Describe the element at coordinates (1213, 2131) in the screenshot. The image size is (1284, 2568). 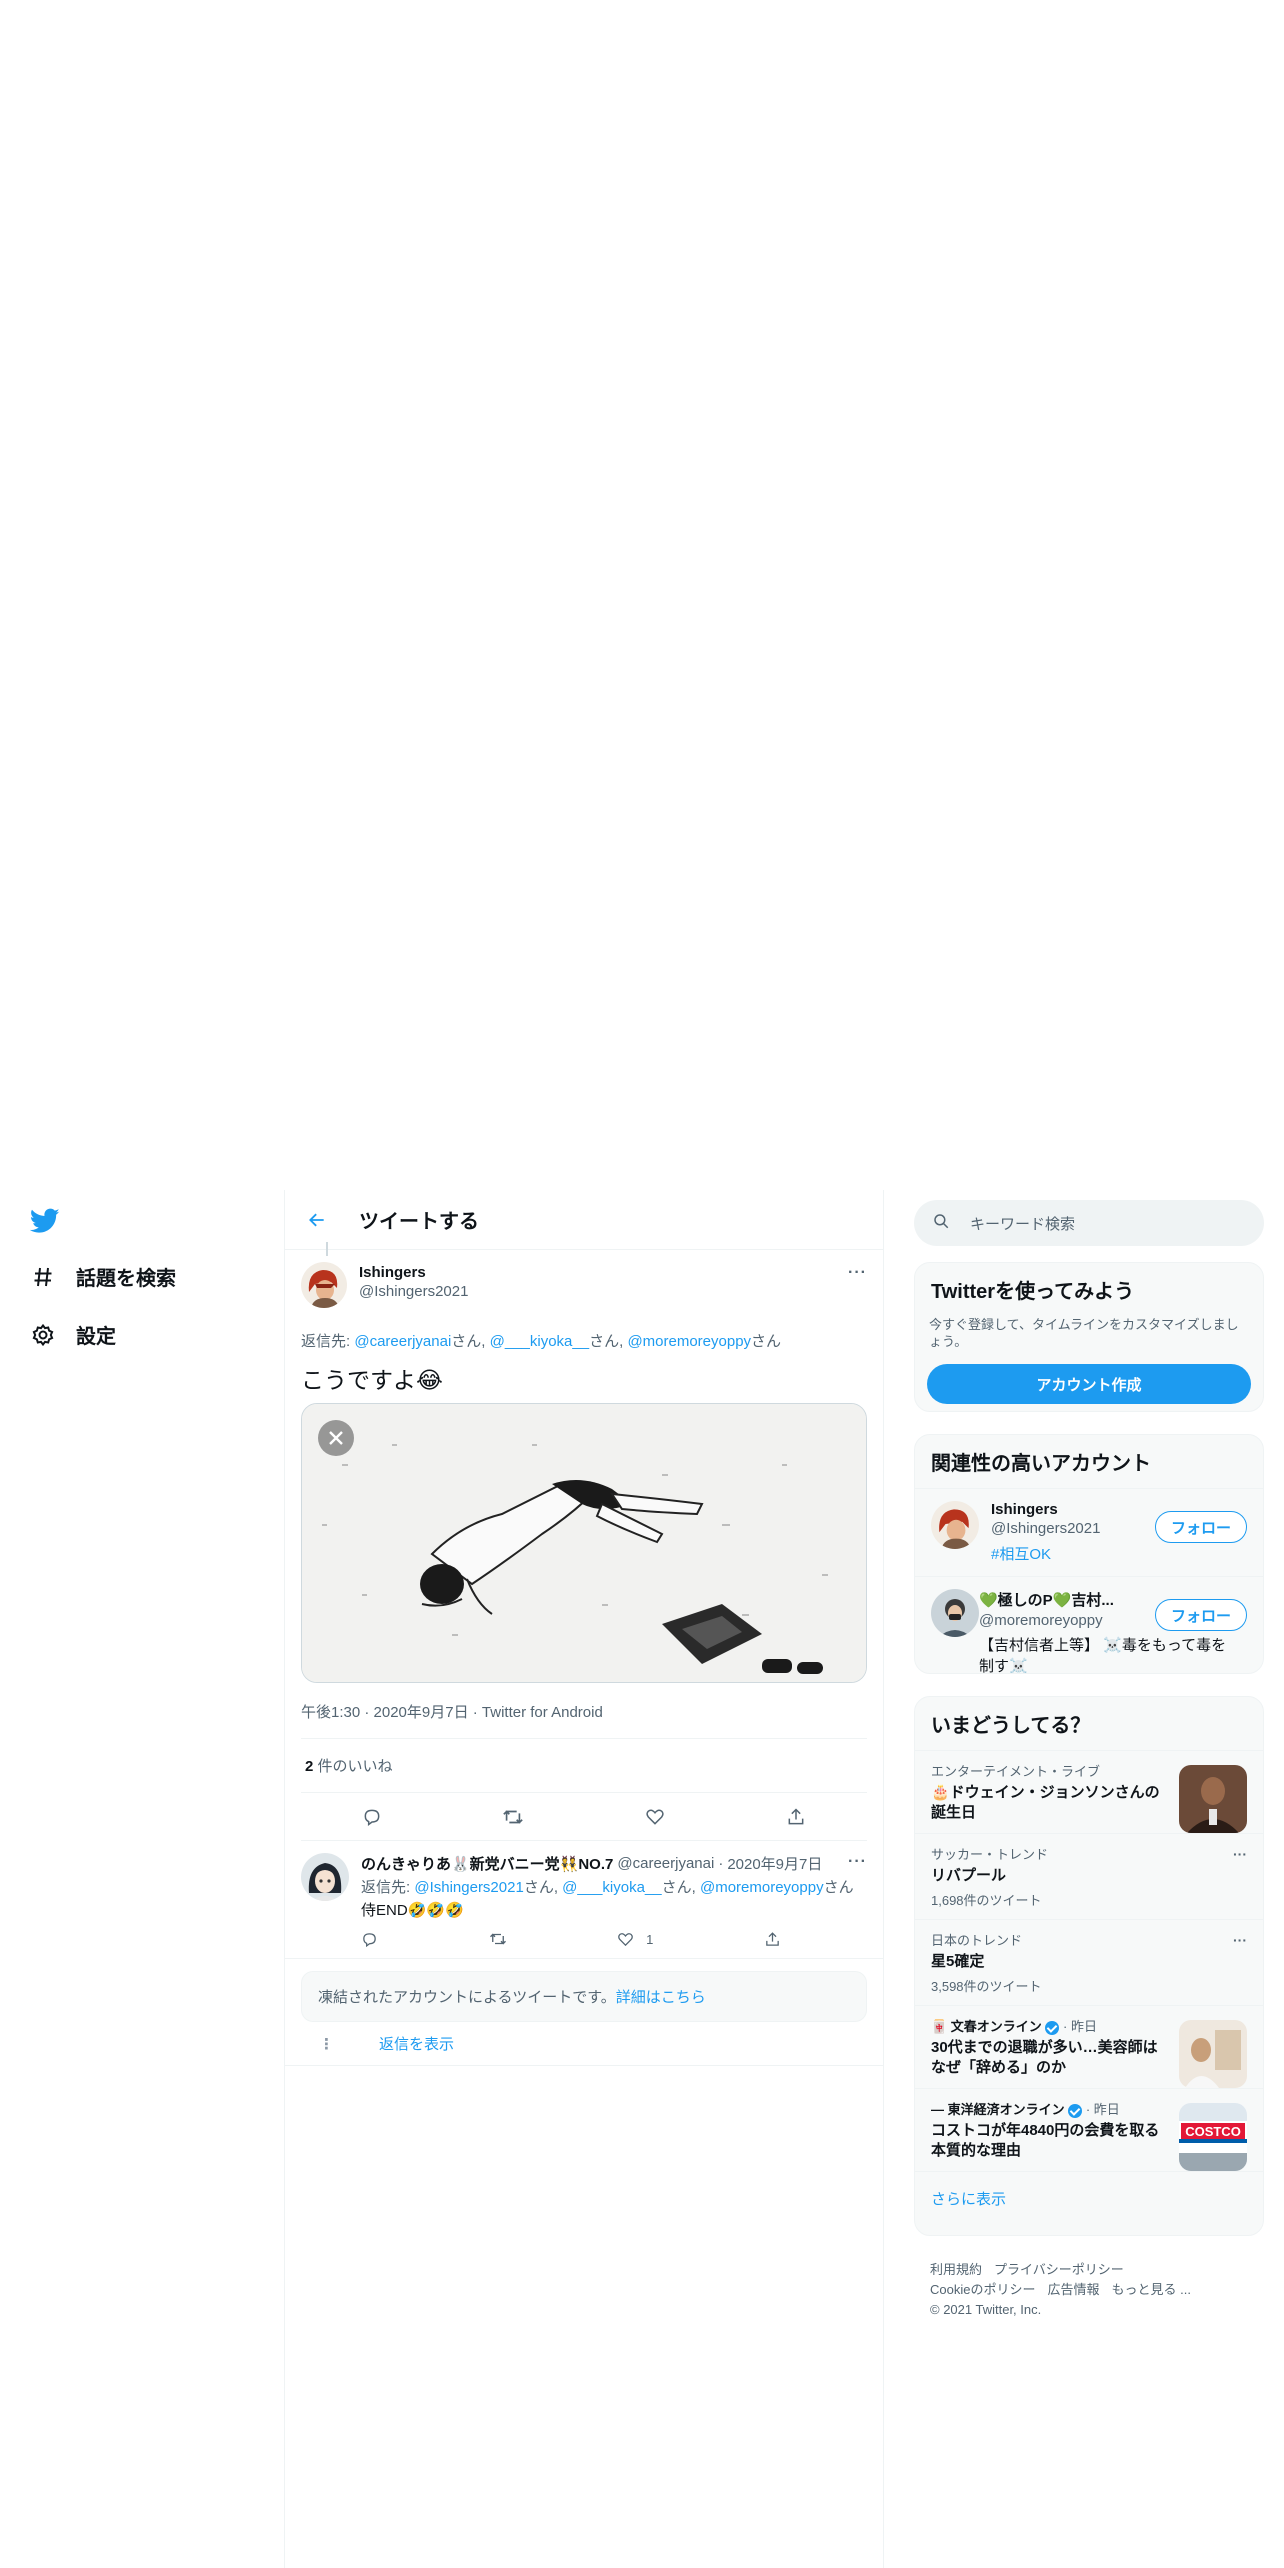
I see `costco-sign-text: COSTCO` at that location.